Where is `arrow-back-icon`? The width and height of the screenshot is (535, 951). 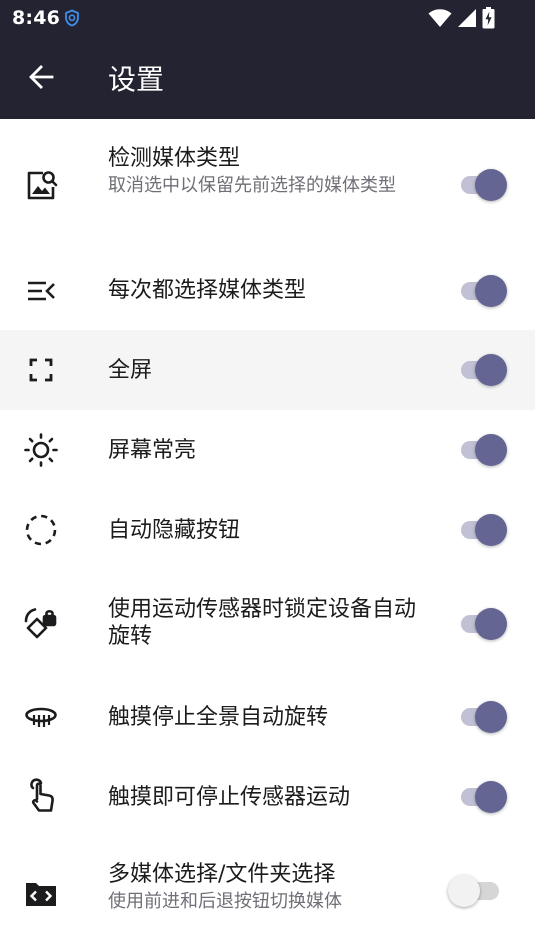 arrow-back-icon is located at coordinates (41, 79).